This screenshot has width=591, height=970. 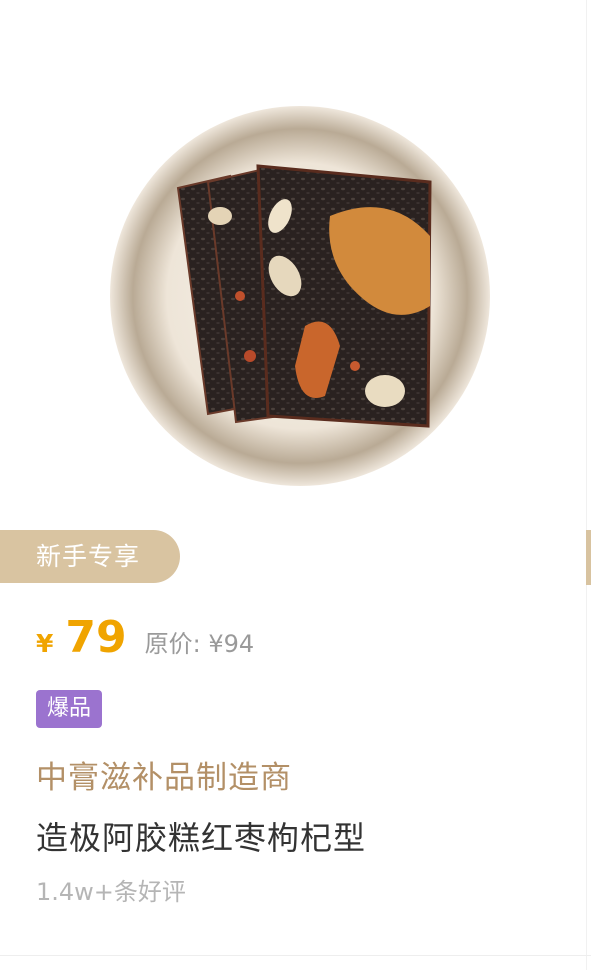 I want to click on original-price: 原价: ¥94, so click(x=199, y=644).